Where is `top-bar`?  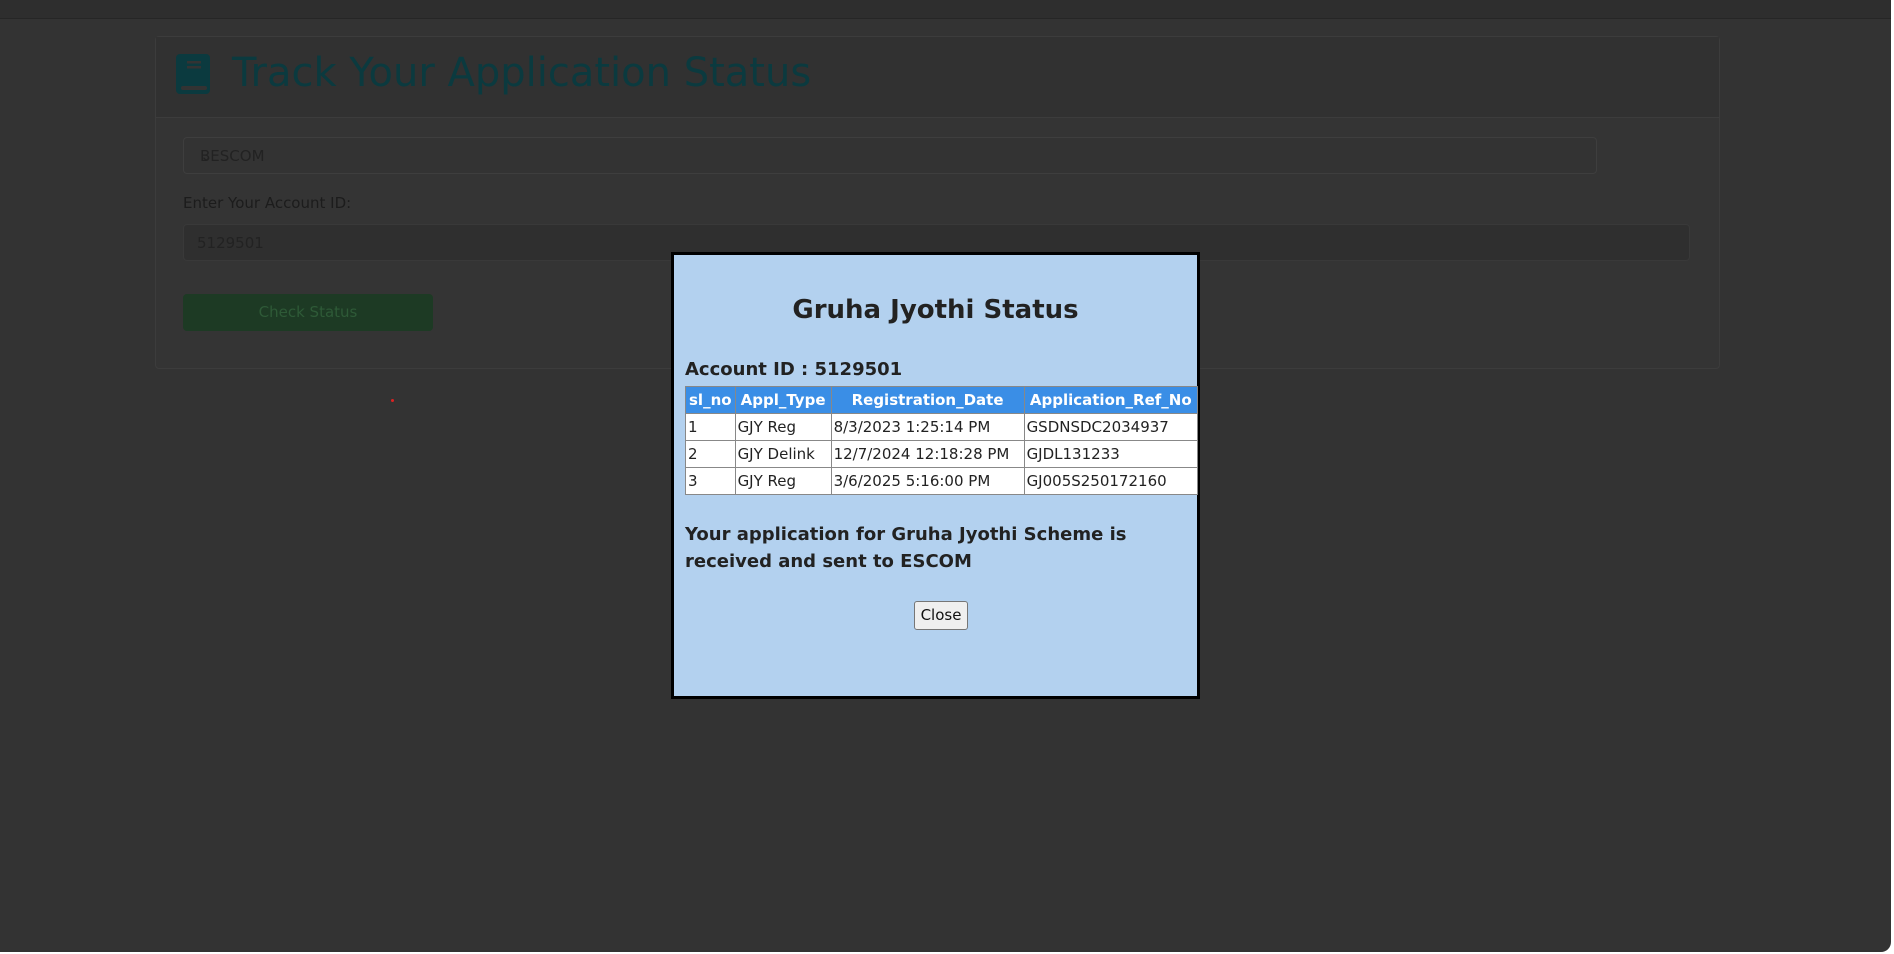
top-bar is located at coordinates (945, 9).